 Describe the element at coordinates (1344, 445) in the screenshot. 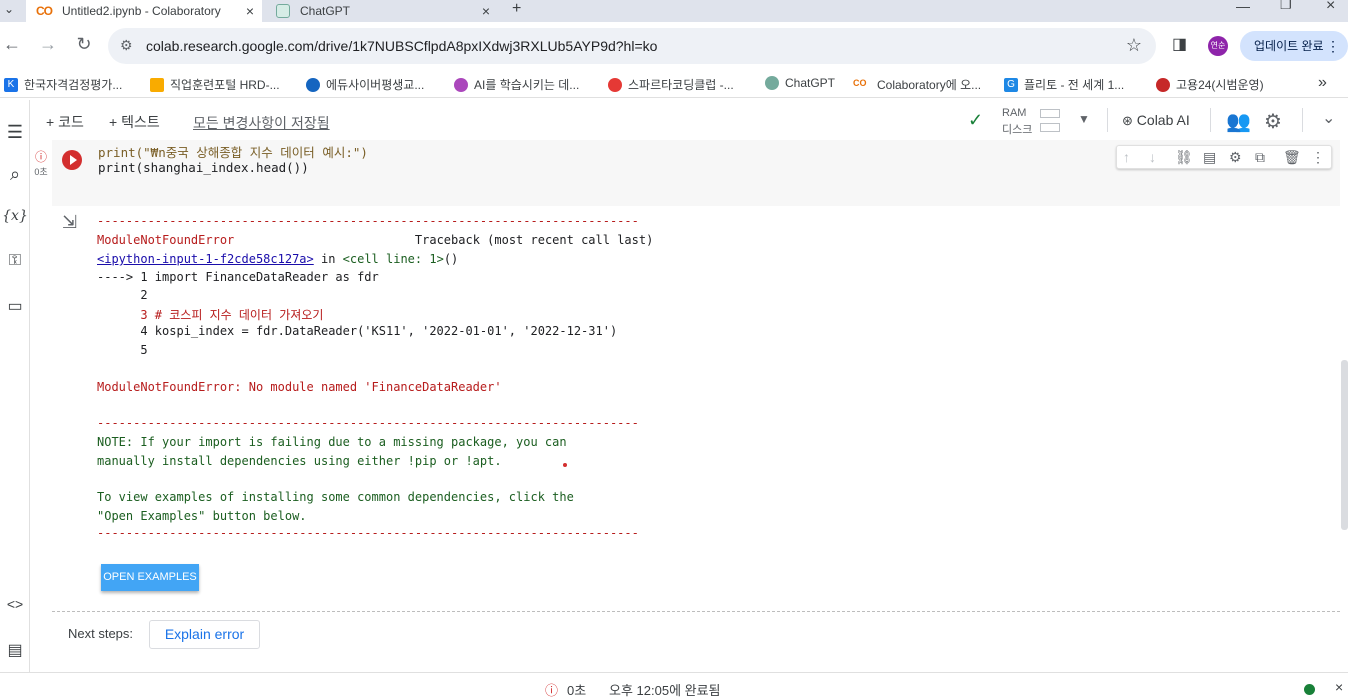

I see `scrollbar` at that location.